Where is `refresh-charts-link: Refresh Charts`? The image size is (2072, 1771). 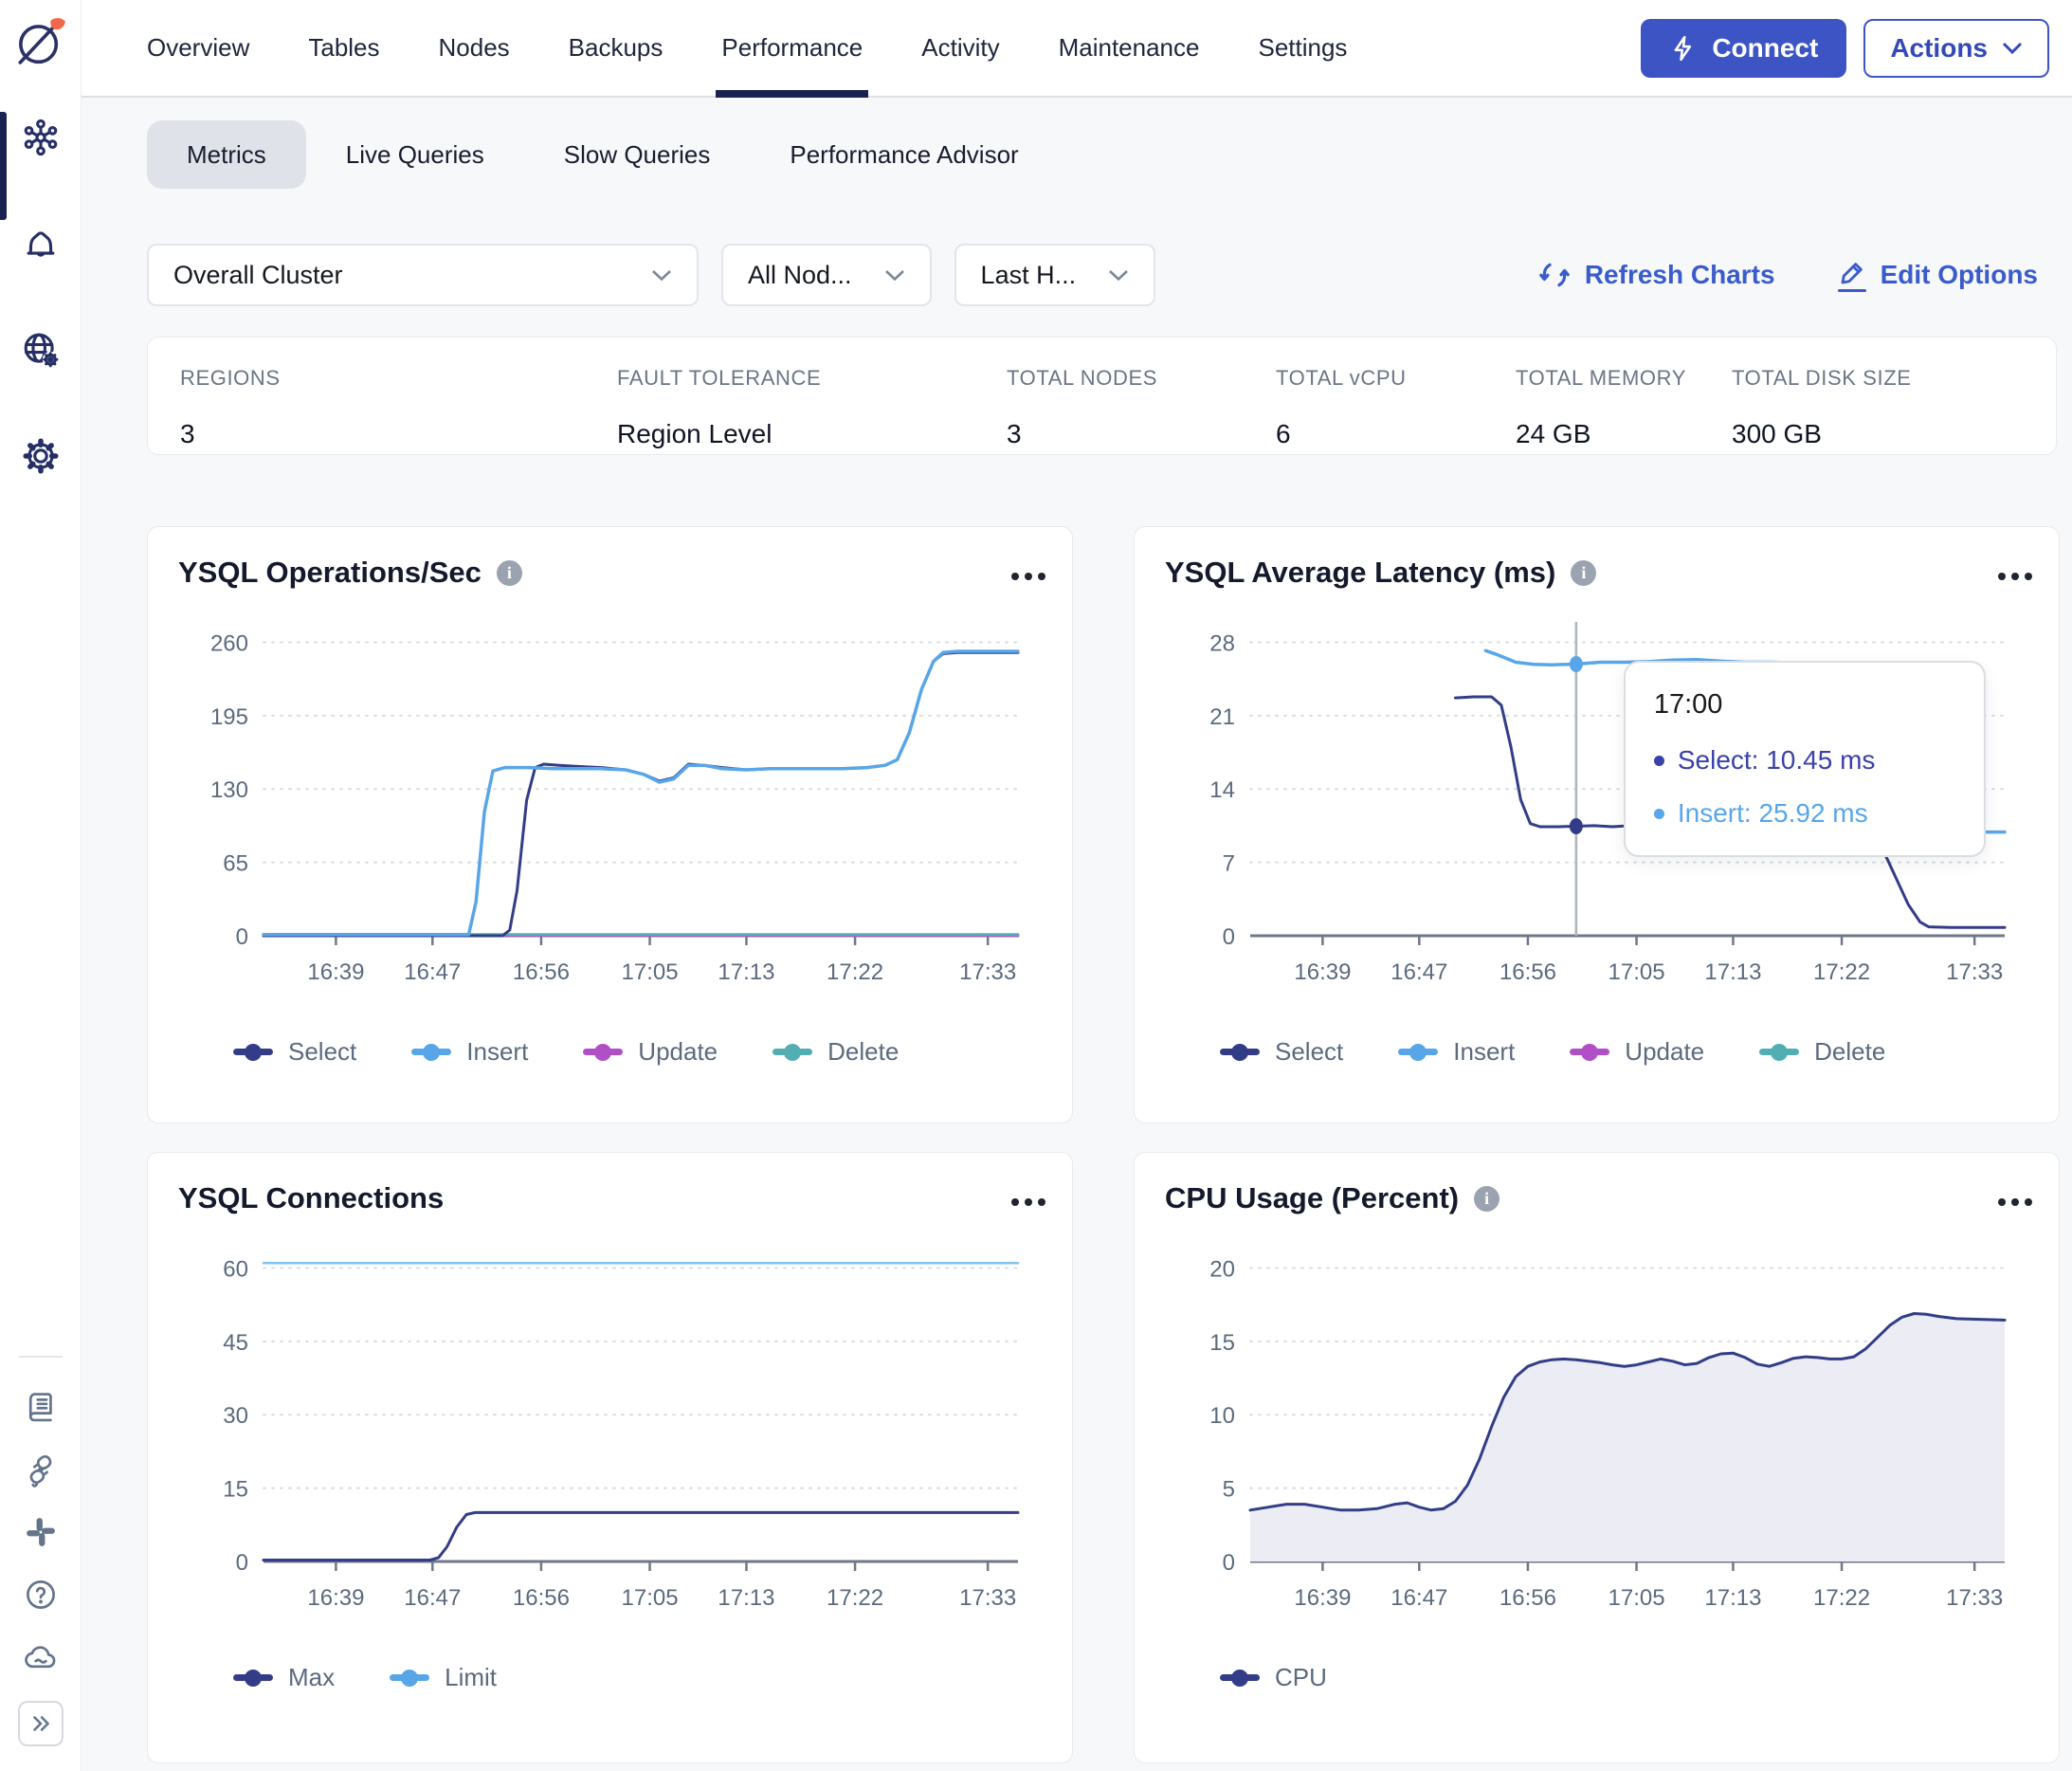 refresh-charts-link: Refresh Charts is located at coordinates (1656, 275).